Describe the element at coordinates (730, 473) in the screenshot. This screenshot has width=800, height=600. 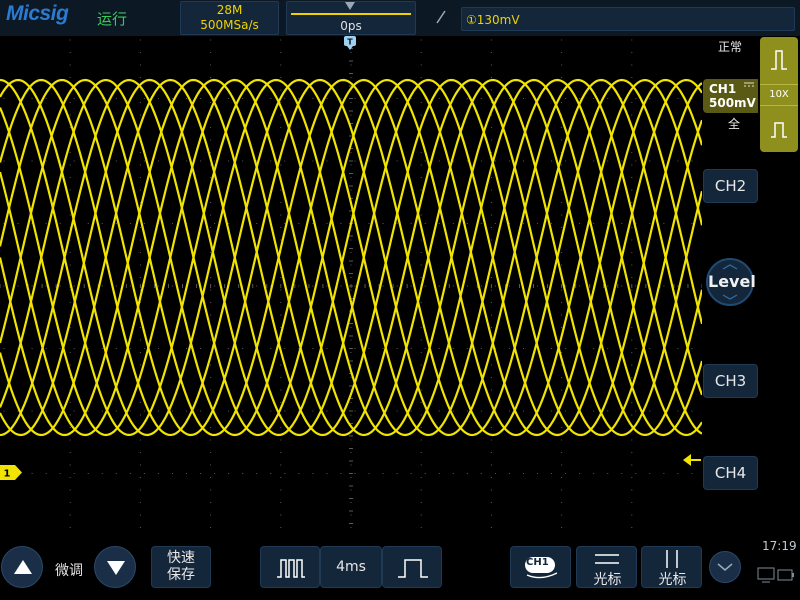
I see `ch4-button: CH4` at that location.